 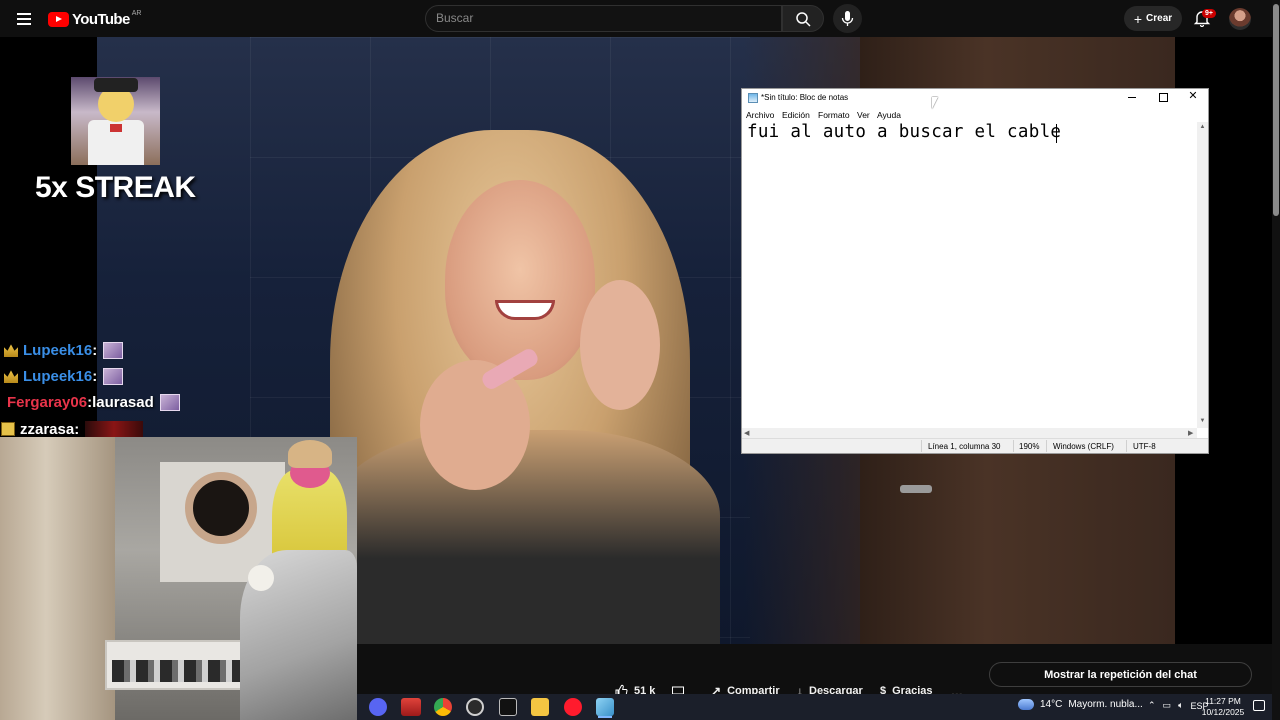 What do you see at coordinates (1159, 18) in the screenshot?
I see `create-label: Crear` at bounding box center [1159, 18].